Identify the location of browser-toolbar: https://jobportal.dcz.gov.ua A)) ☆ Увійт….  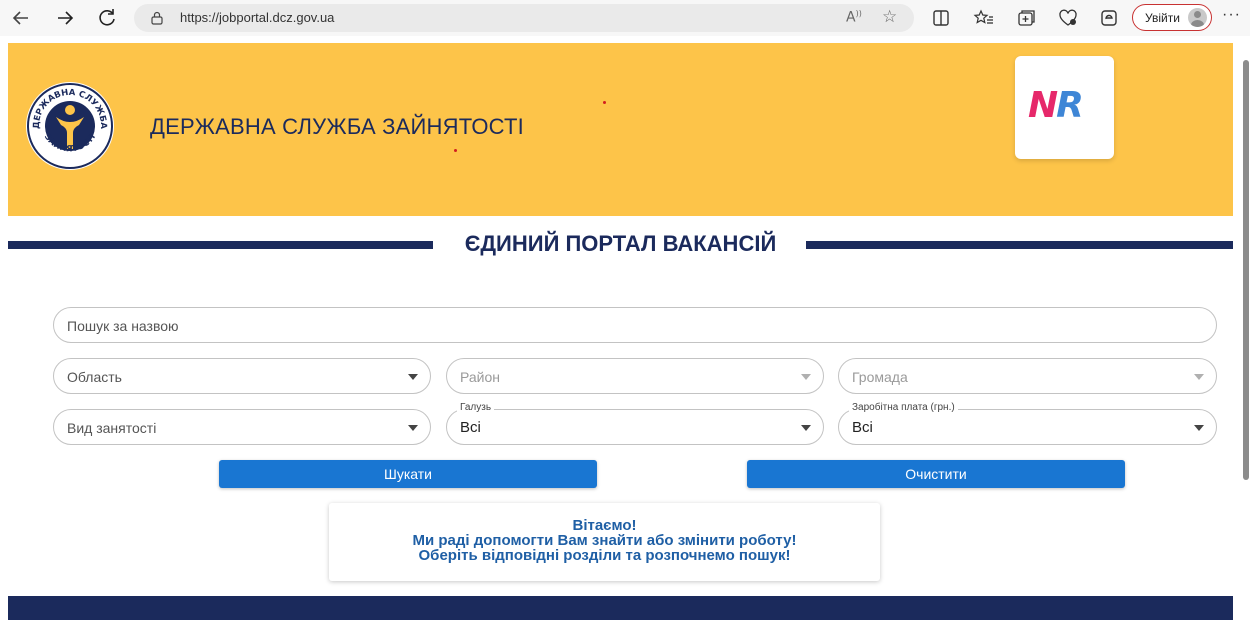
(625, 18).